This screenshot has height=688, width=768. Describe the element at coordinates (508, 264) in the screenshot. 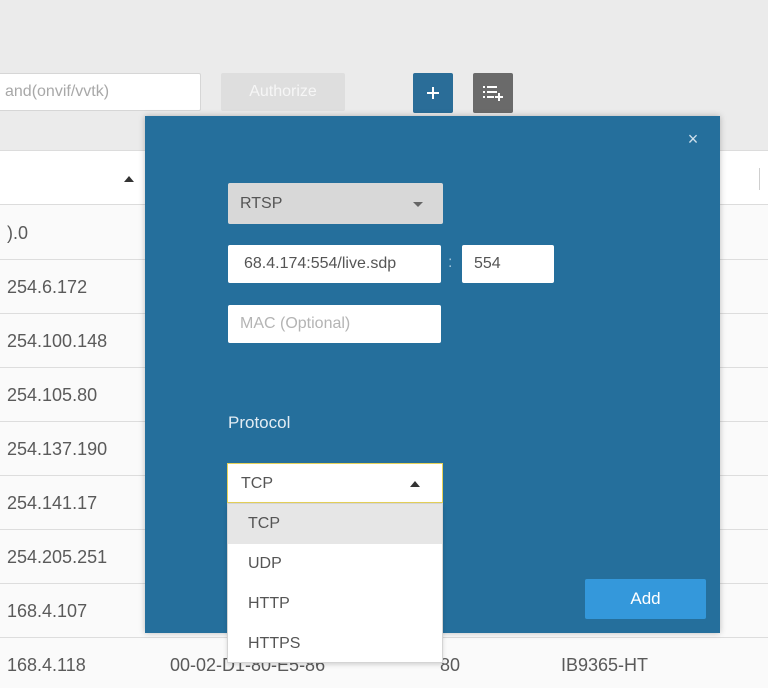

I see `port-input: 554` at that location.